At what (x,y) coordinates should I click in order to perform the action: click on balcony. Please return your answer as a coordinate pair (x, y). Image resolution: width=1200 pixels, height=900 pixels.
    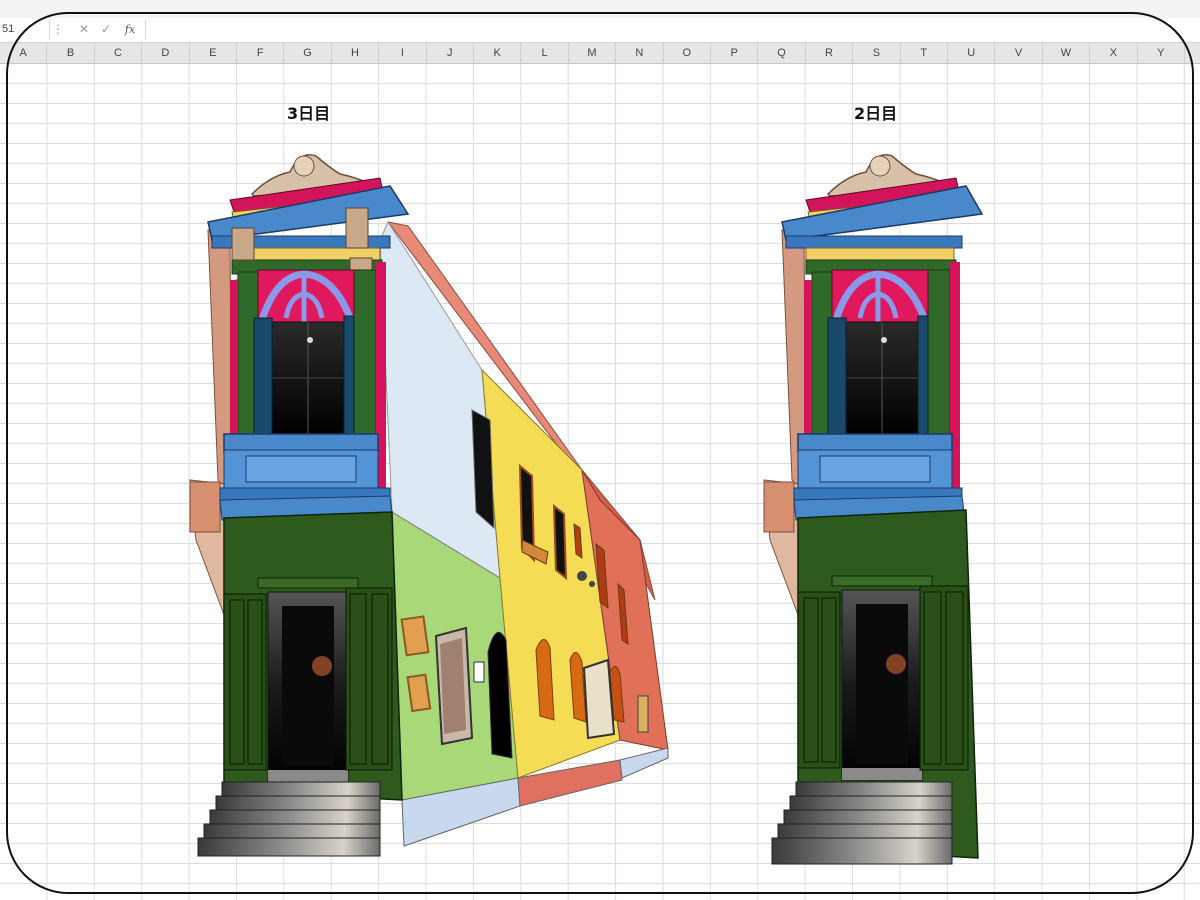
    Looking at the image, I should click on (875, 443).